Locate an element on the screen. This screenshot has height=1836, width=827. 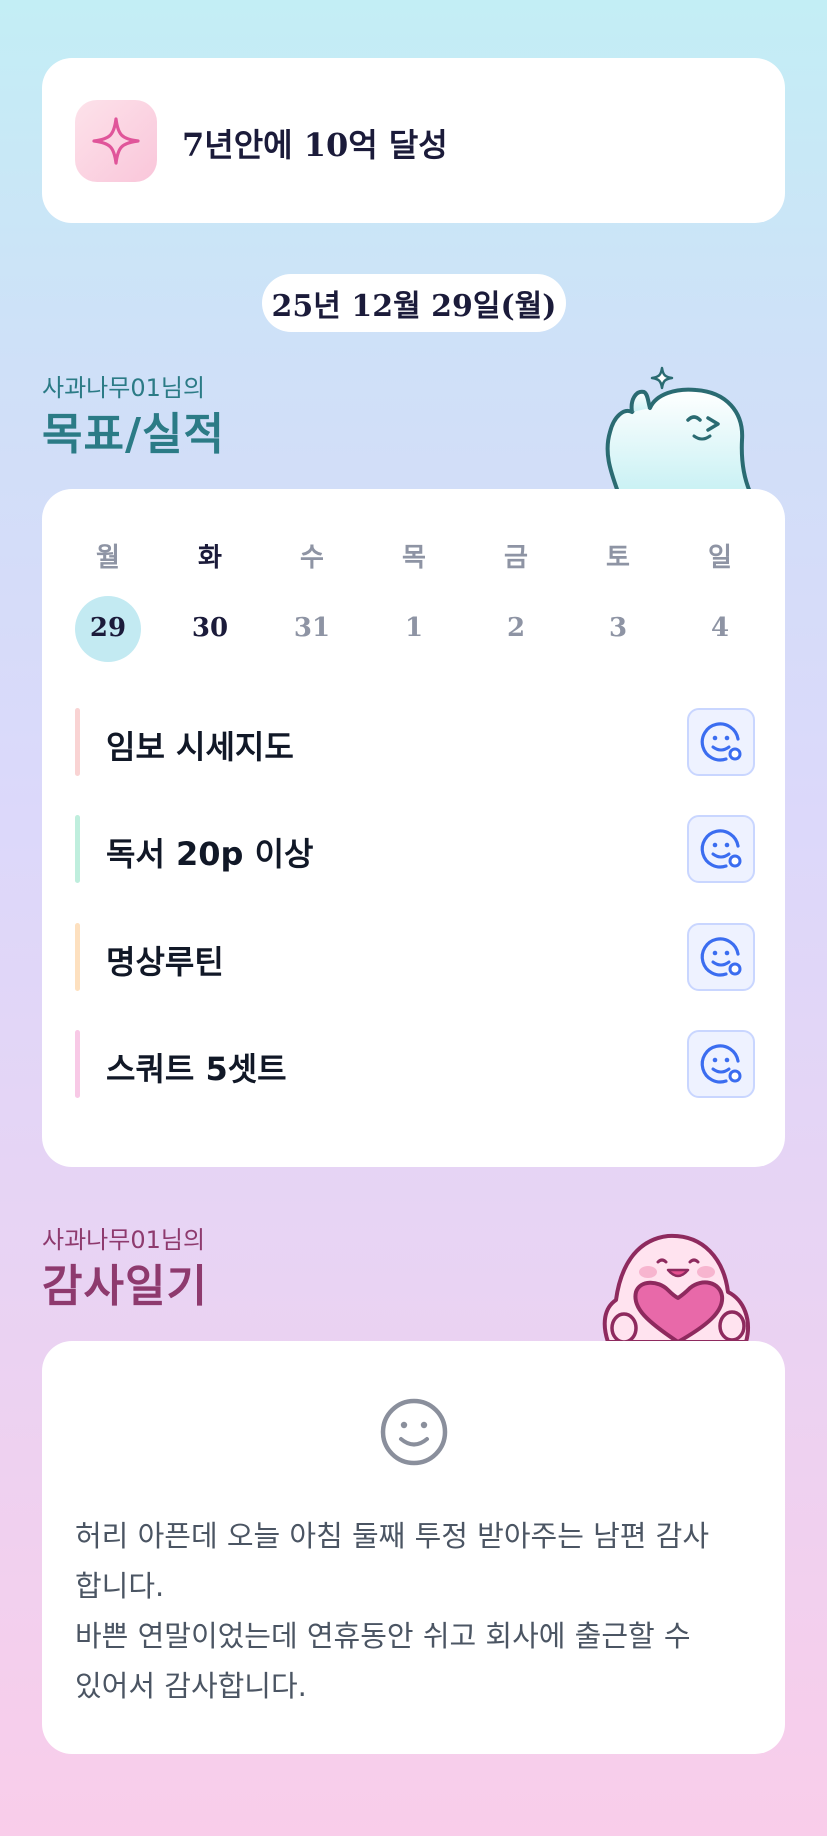
date-row: 29 30 31 1 2 3 4 is located at coordinates (413, 643).